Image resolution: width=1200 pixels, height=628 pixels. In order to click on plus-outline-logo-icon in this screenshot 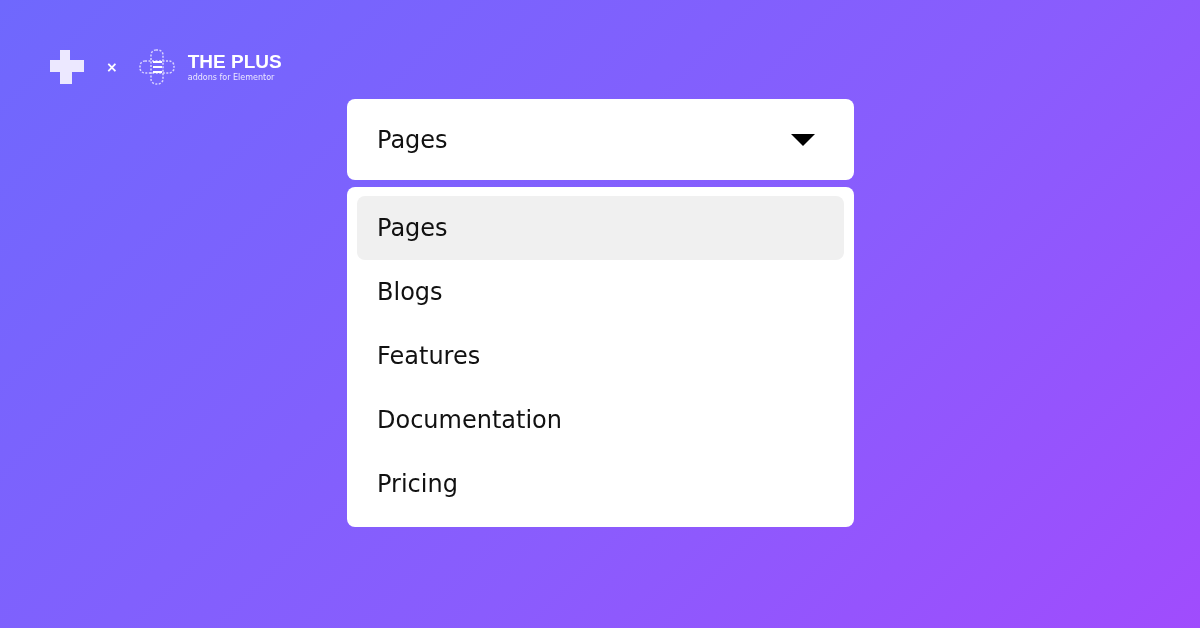, I will do `click(156, 67)`.